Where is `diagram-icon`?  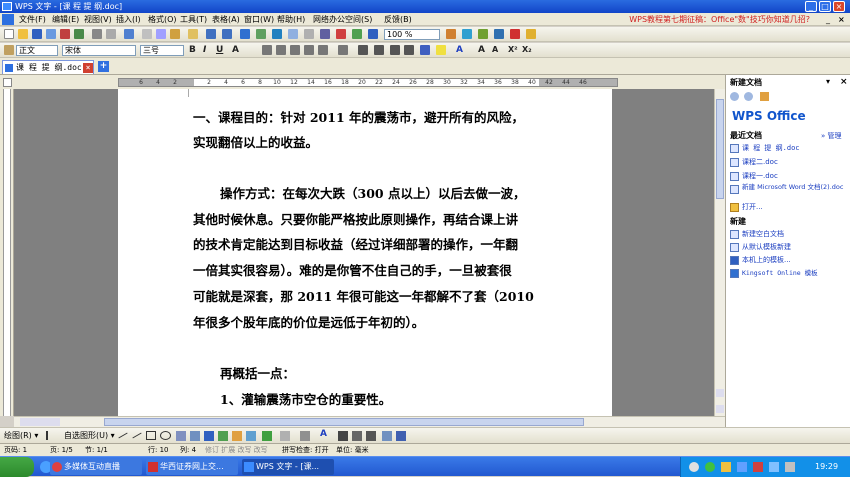 diagram-icon is located at coordinates (223, 436).